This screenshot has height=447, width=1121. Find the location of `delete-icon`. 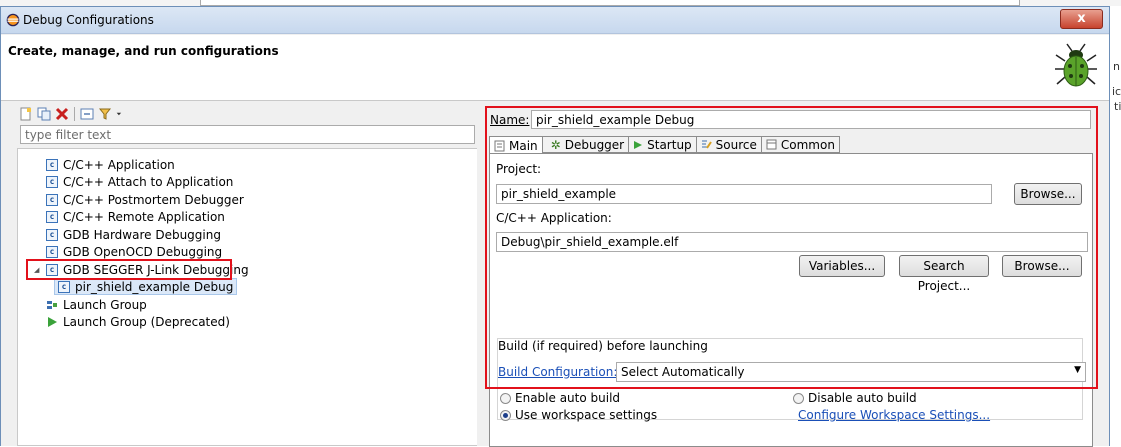

delete-icon is located at coordinates (62, 114).